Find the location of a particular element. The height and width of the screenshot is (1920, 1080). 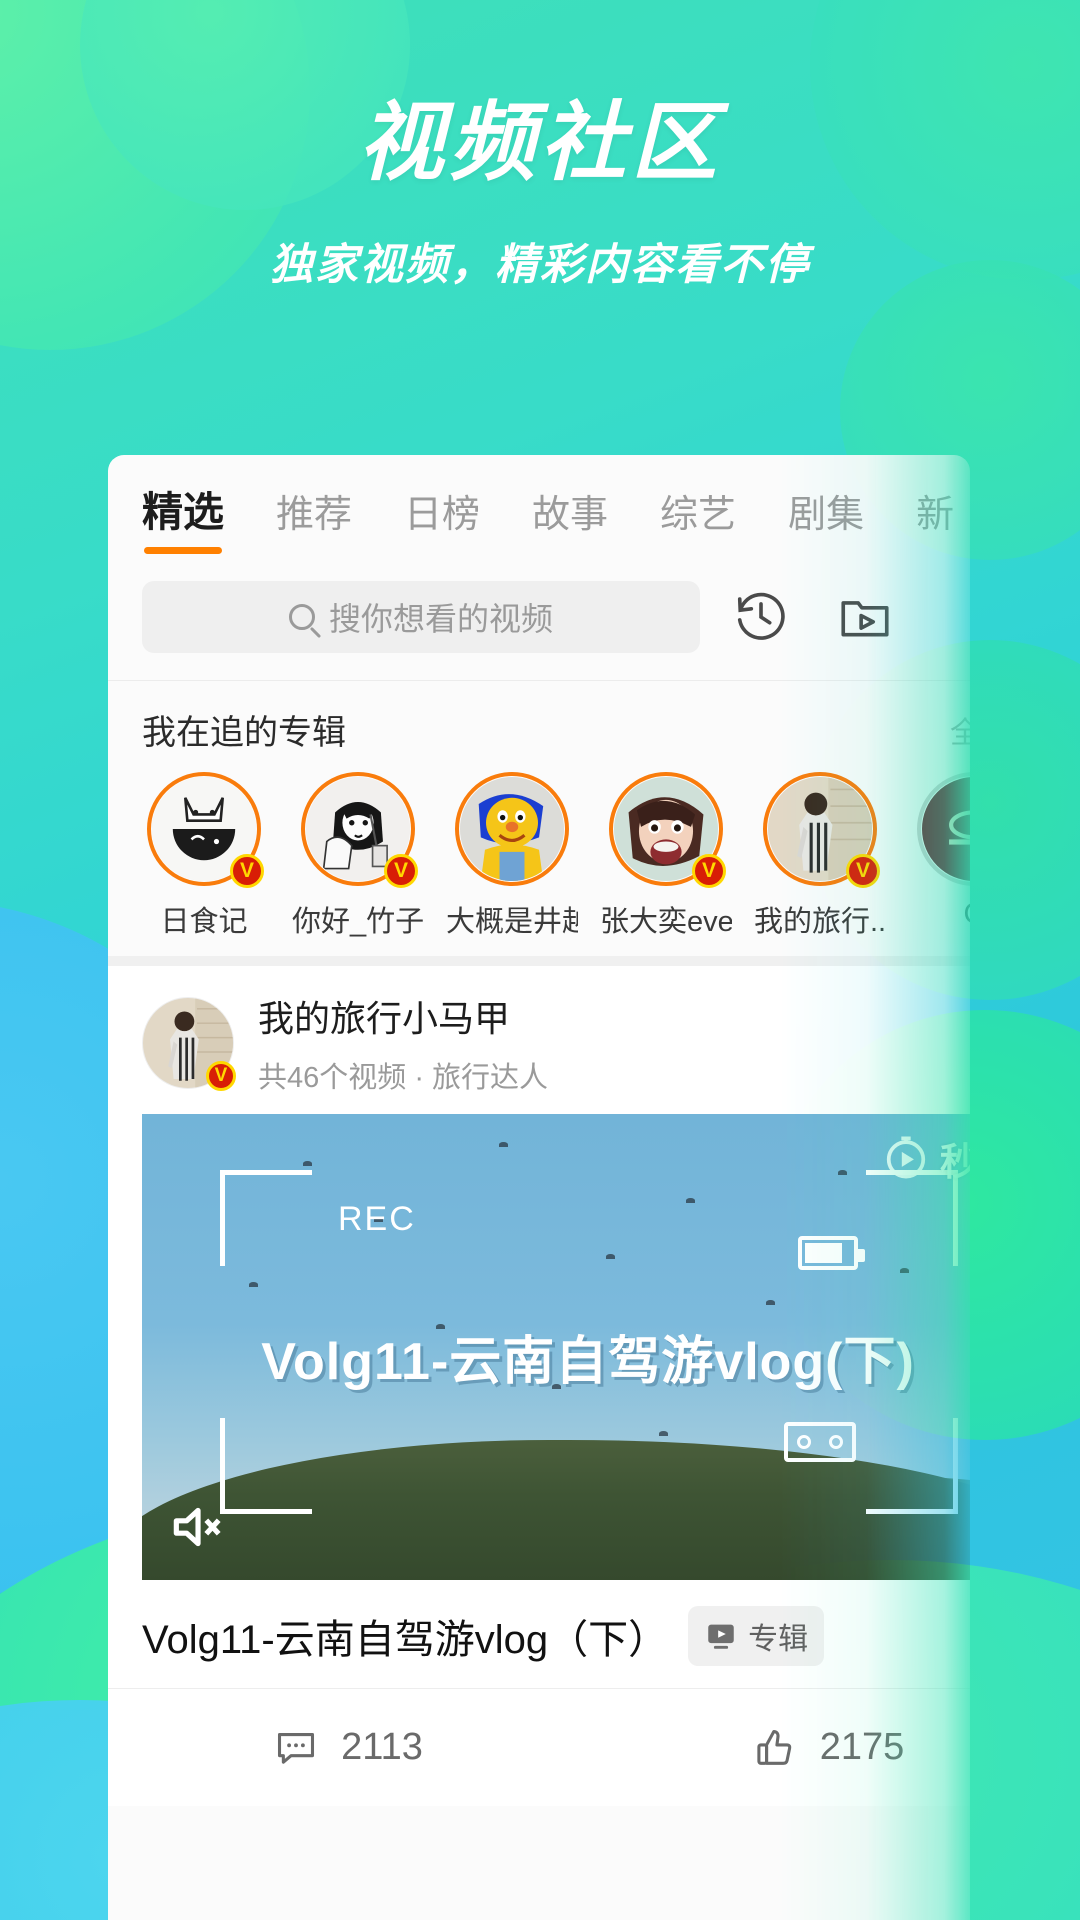

tab-label: 日榜 is located at coordinates (442, 515).